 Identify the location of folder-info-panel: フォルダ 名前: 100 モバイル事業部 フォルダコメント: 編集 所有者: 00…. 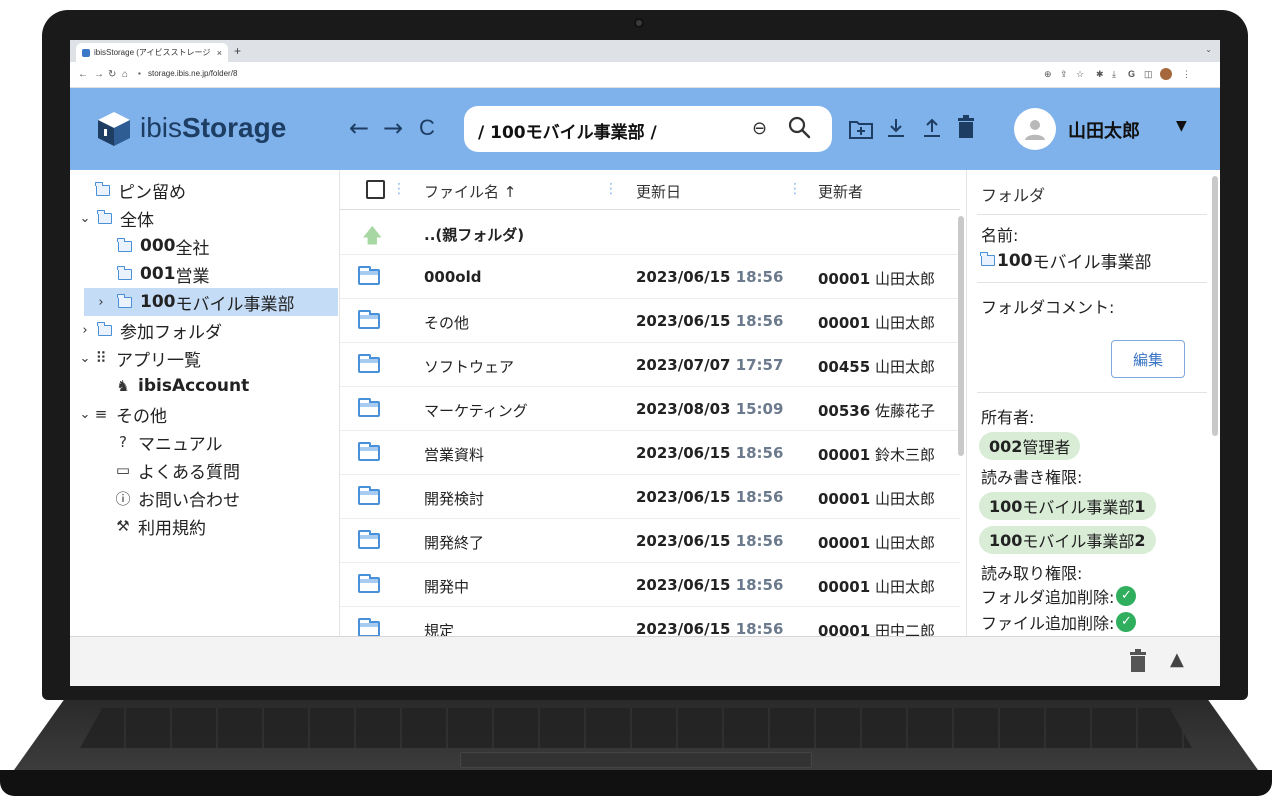
(1093, 403).